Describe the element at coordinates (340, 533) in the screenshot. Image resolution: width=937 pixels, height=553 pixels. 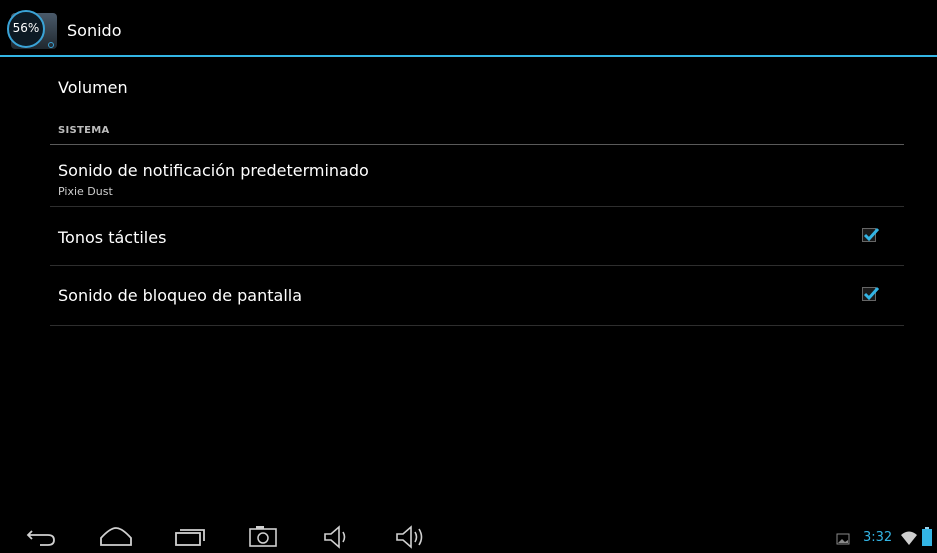
I see `volume-down-icon` at that location.